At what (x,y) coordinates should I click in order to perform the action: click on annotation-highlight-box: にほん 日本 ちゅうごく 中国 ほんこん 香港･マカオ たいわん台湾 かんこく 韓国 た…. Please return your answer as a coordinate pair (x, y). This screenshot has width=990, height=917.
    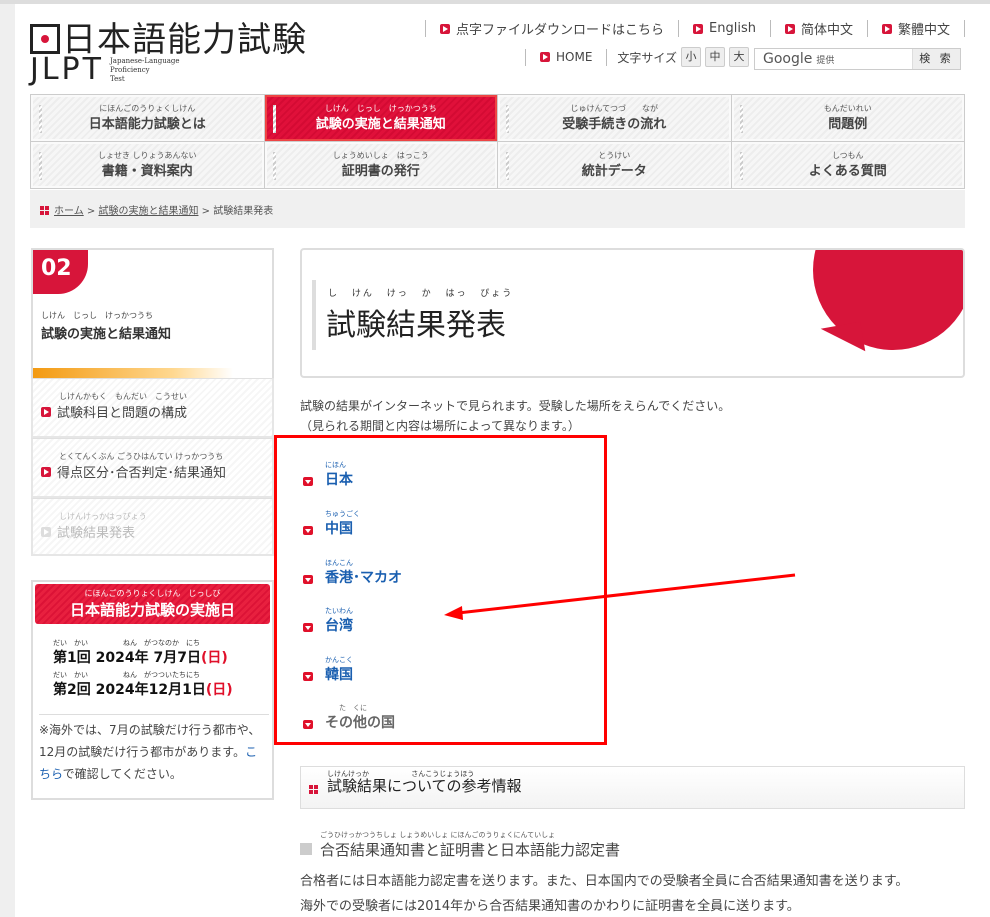
    Looking at the image, I should click on (440, 590).